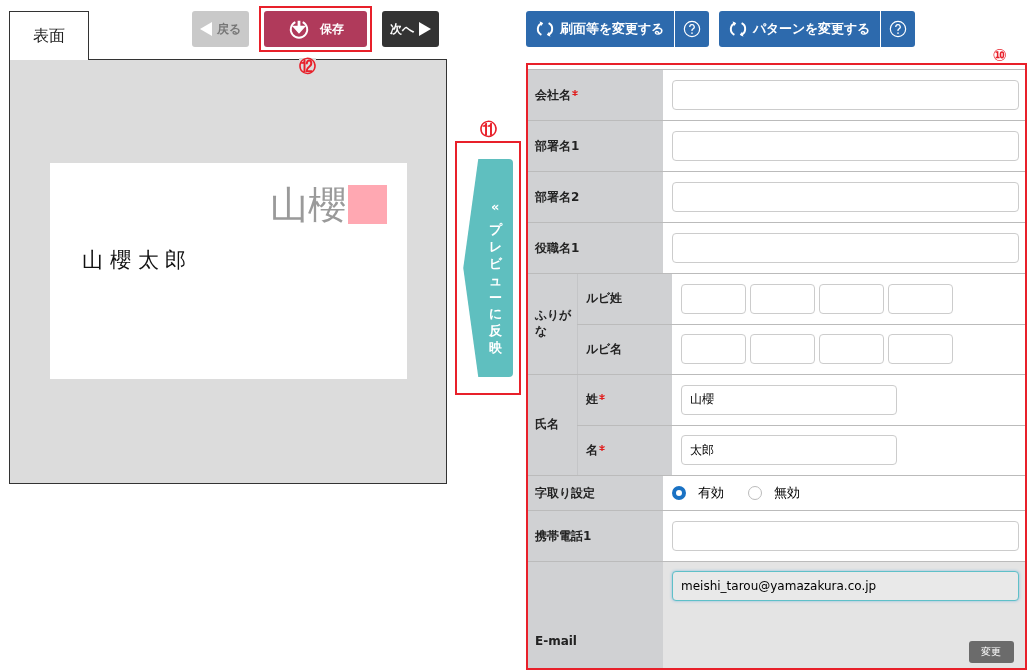  What do you see at coordinates (557, 197) in the screenshot?
I see `field-label: 部署名2` at bounding box center [557, 197].